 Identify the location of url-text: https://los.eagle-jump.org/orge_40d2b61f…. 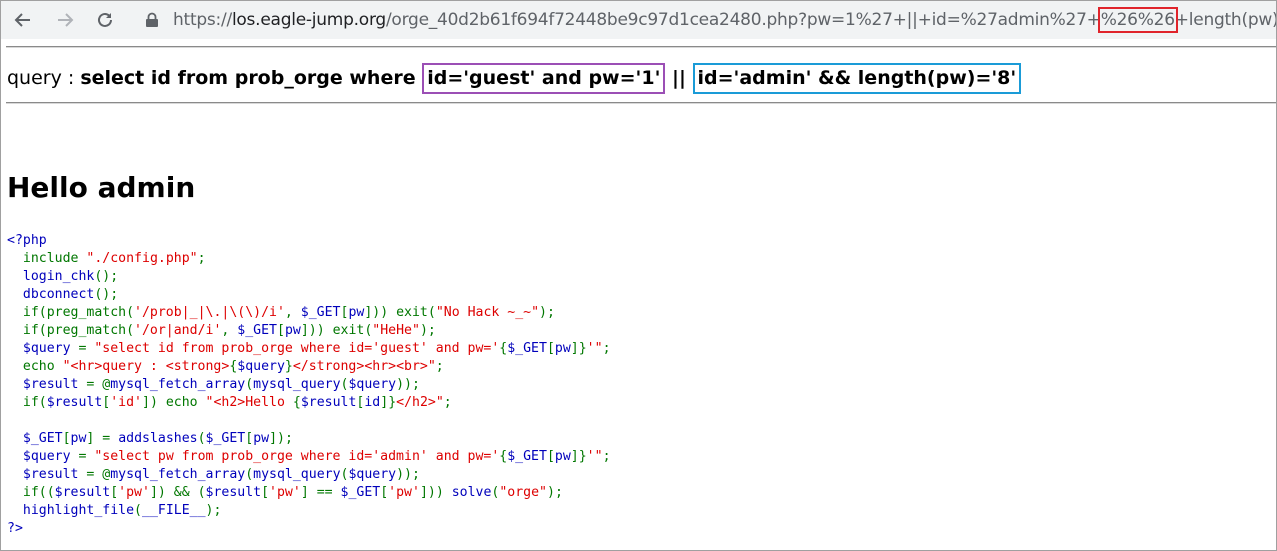
(724, 20).